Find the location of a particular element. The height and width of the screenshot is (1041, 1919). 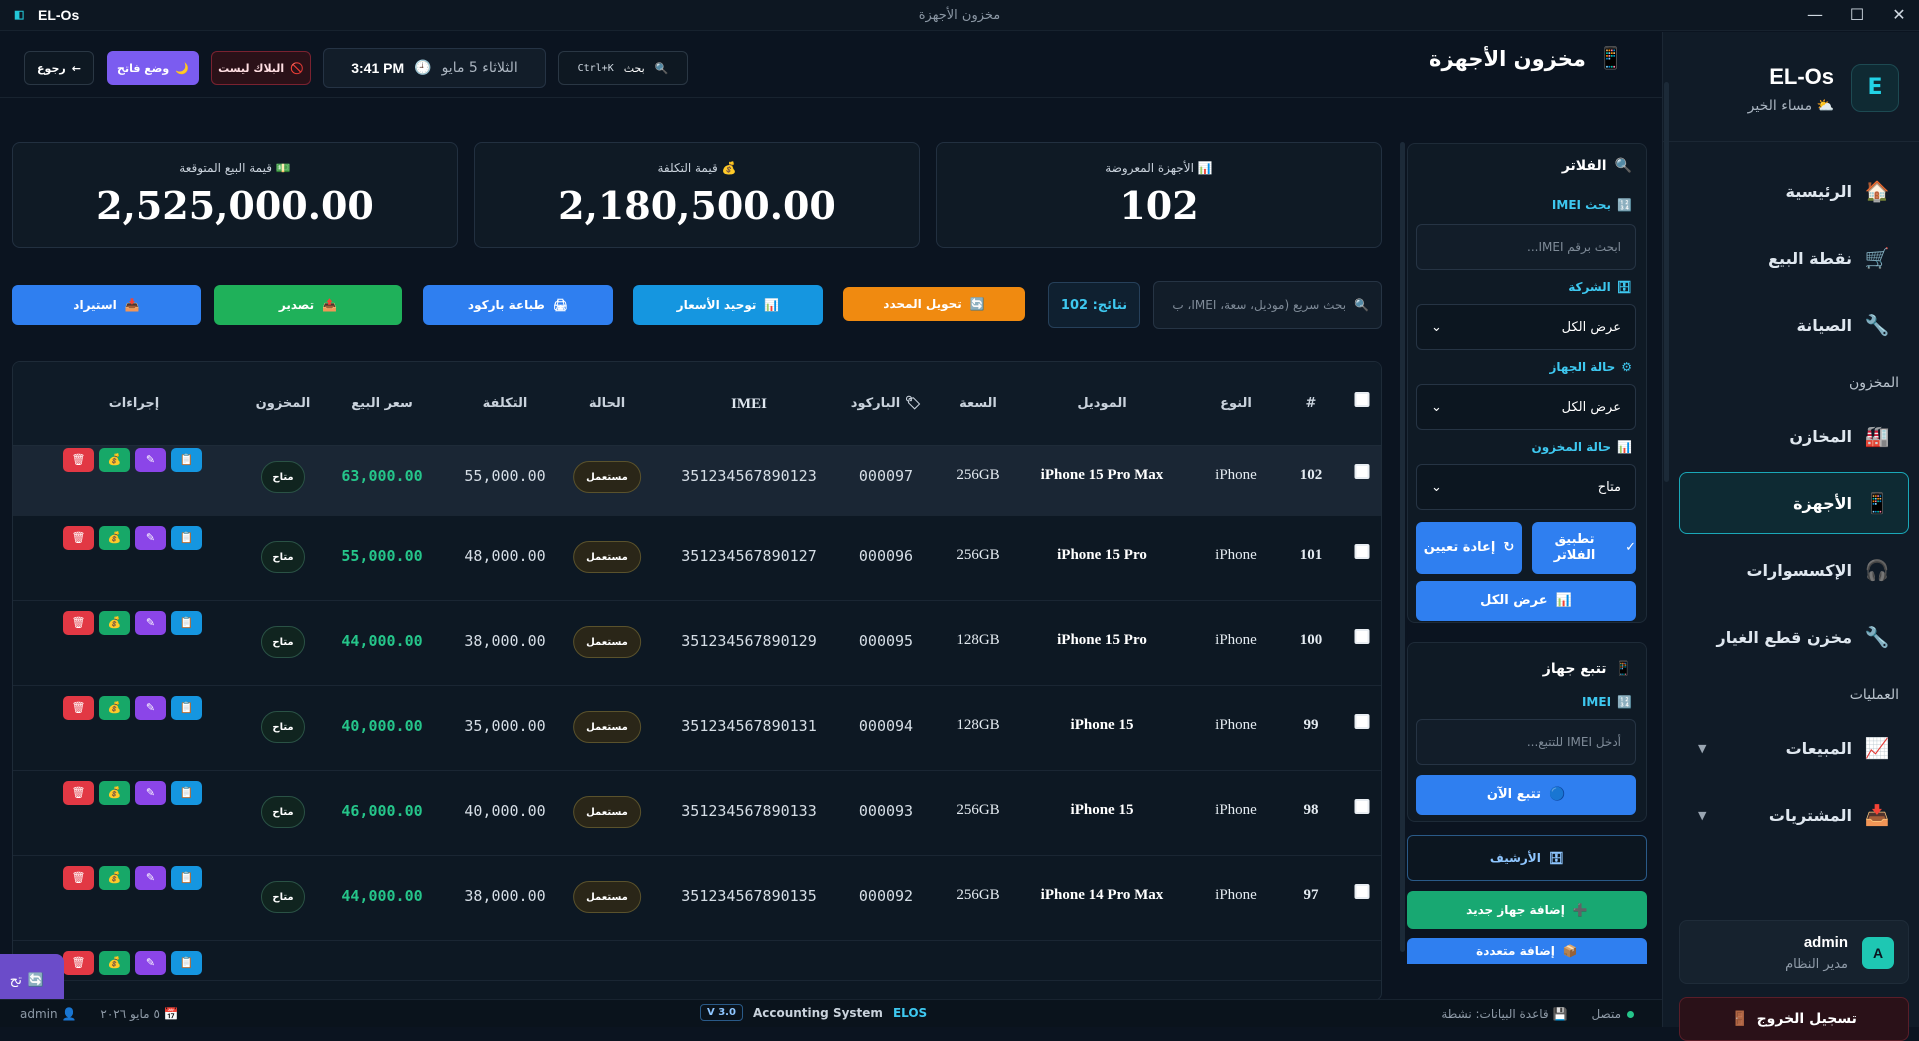

add-multiple-button: إضافة متعددة 📦 is located at coordinates (1527, 951).